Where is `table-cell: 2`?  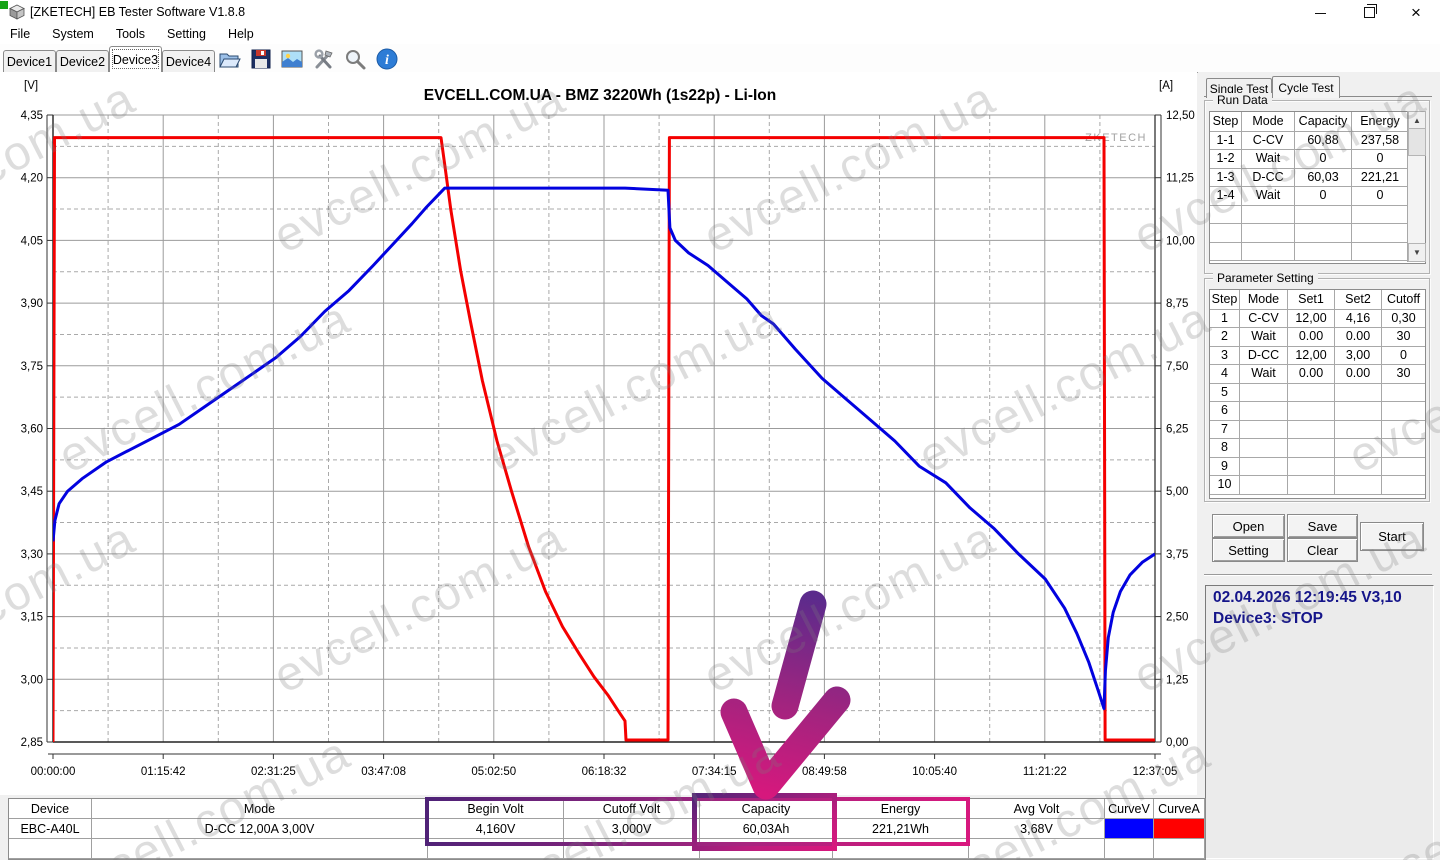
table-cell: 2 is located at coordinates (1225, 337).